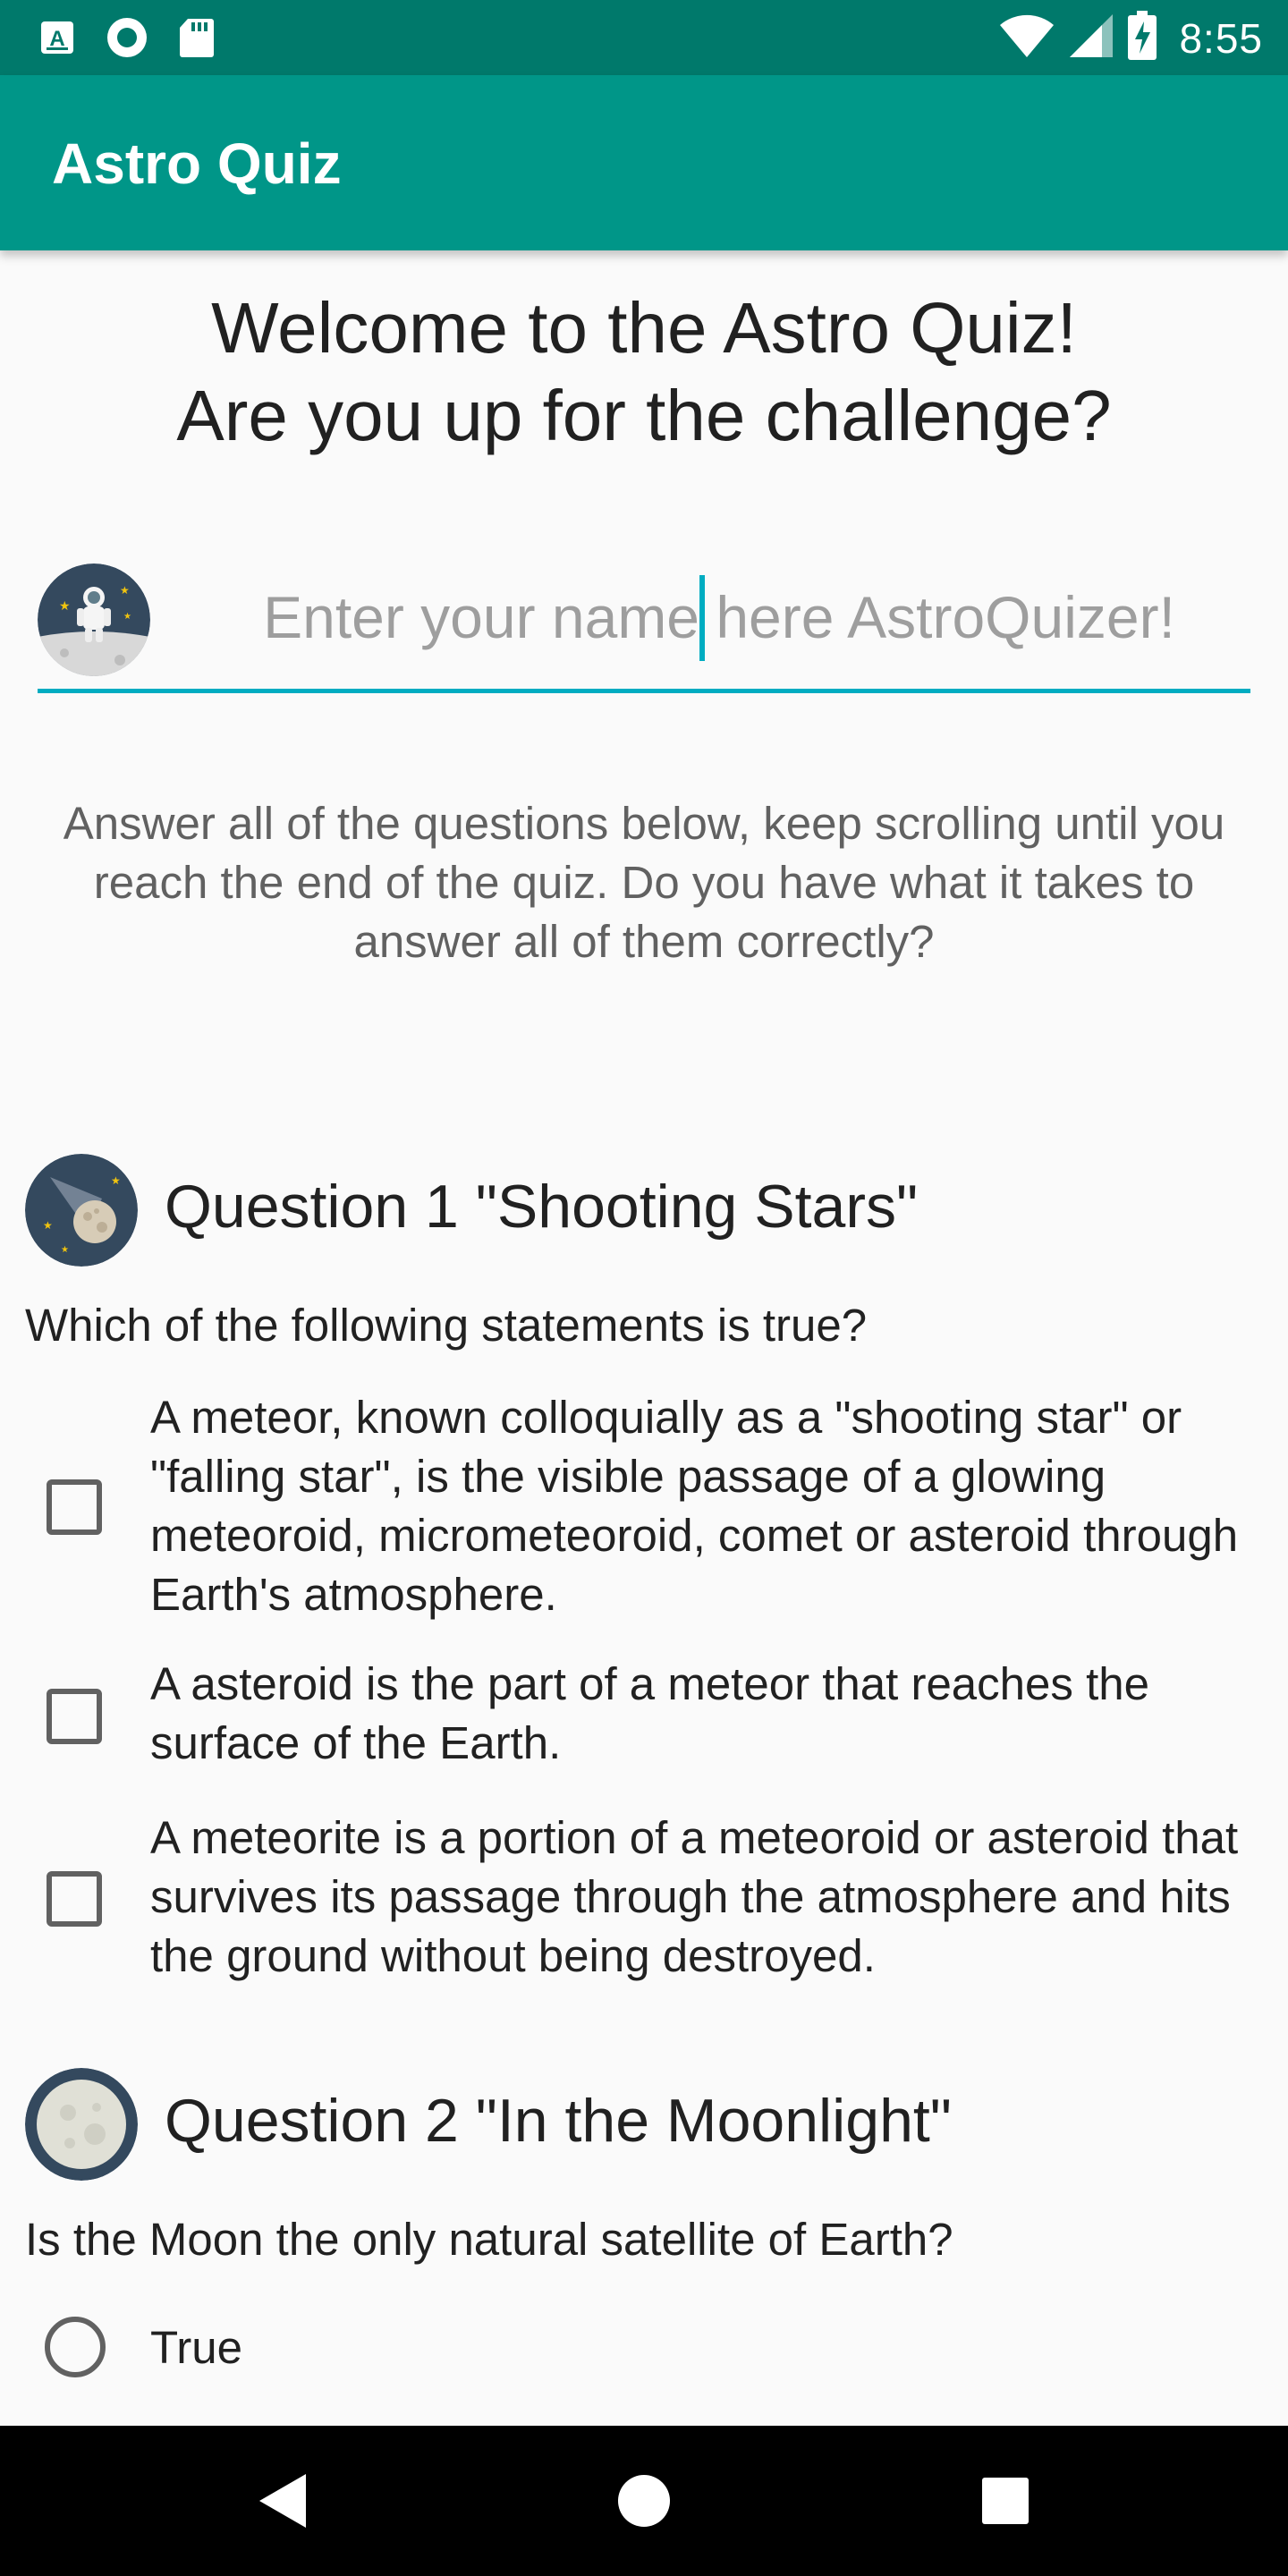  Describe the element at coordinates (196, 37) in the screenshot. I see `sd-card-icon` at that location.